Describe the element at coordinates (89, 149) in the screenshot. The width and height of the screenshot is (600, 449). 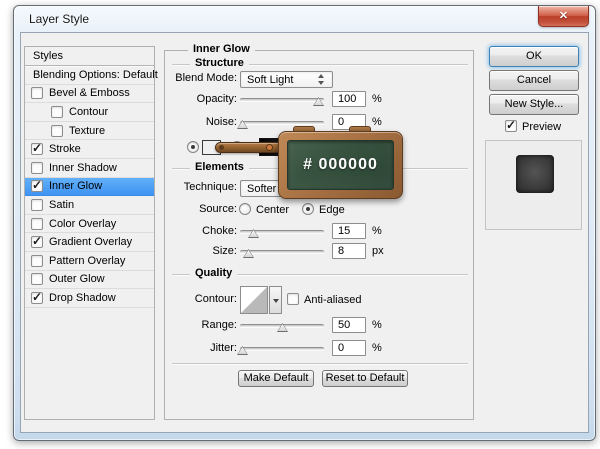
I see `sidebar-item-stroke: Stroke` at that location.